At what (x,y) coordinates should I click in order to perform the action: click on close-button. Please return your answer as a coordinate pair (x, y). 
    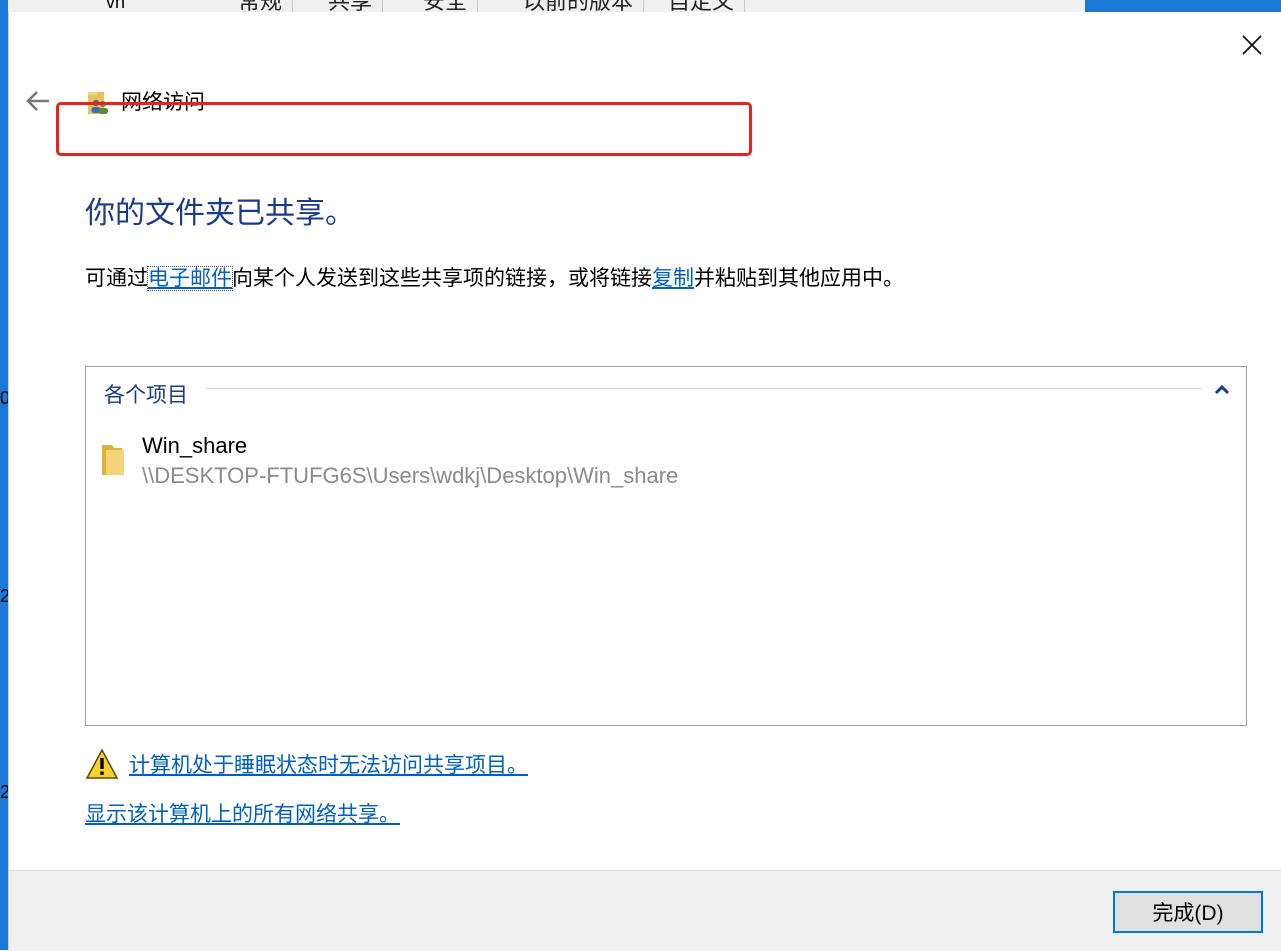
    Looking at the image, I should click on (1252, 45).